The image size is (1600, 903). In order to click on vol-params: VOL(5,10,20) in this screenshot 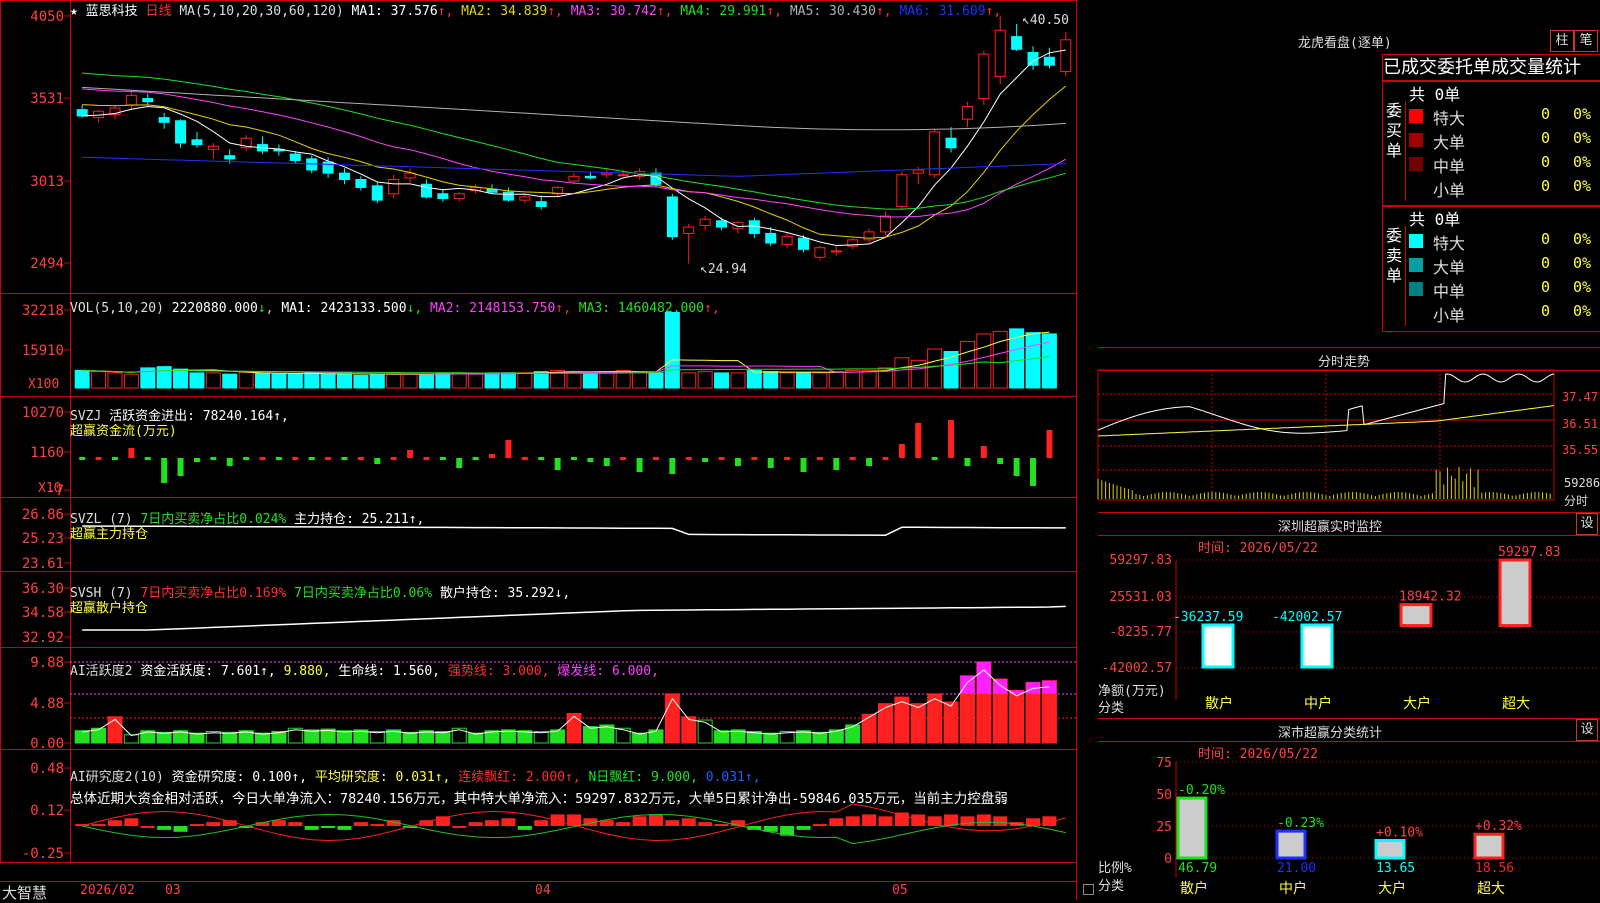, I will do `click(117, 308)`.